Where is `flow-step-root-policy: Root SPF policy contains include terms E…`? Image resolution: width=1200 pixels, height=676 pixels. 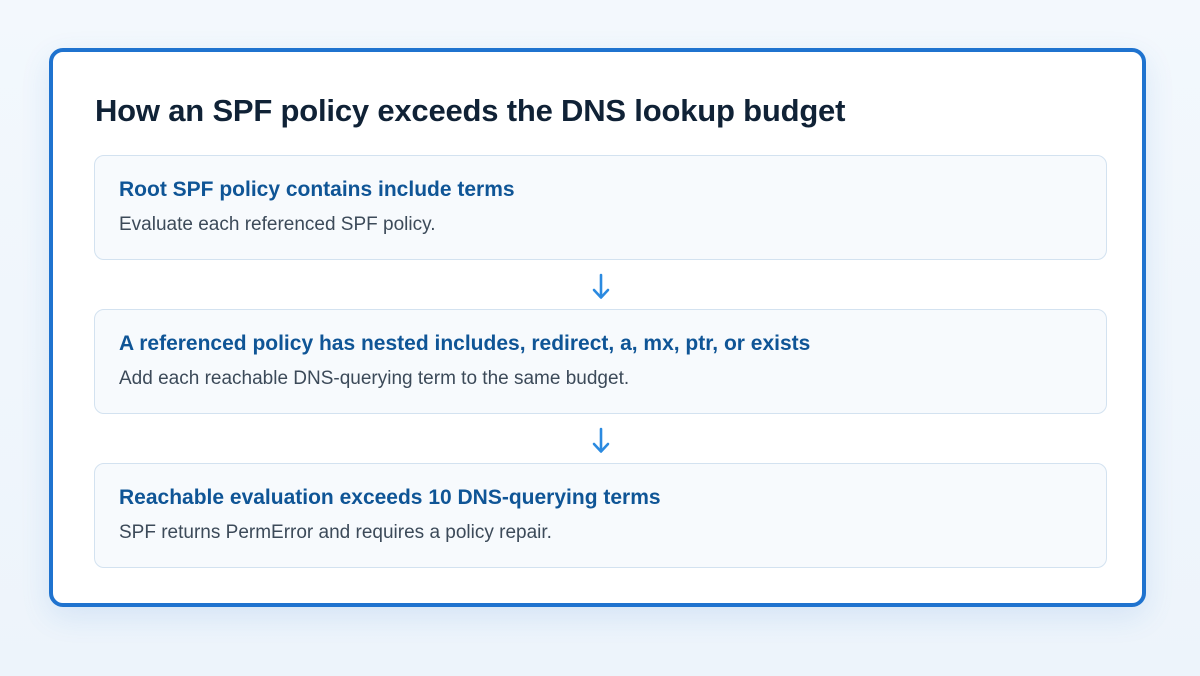 flow-step-root-policy: Root SPF policy contains include terms E… is located at coordinates (600, 207).